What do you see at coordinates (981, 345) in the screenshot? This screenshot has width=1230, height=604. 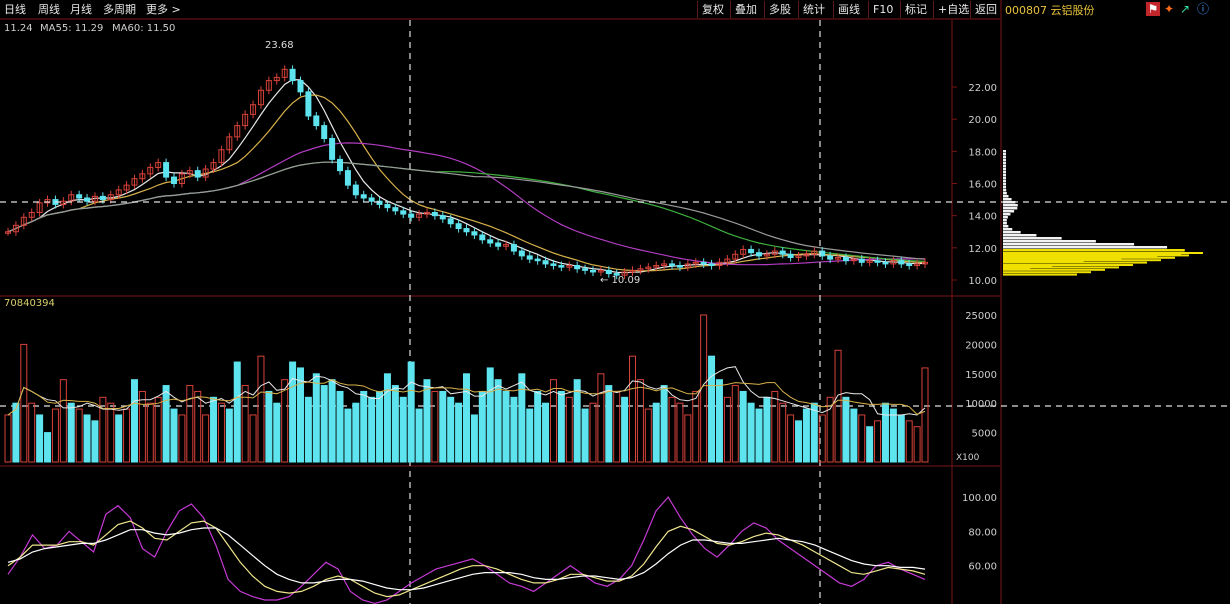 I see `volume-axis-label: 20000` at bounding box center [981, 345].